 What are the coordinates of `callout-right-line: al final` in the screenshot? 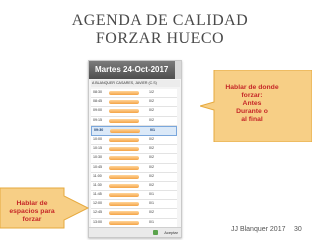 It's located at (252, 119).